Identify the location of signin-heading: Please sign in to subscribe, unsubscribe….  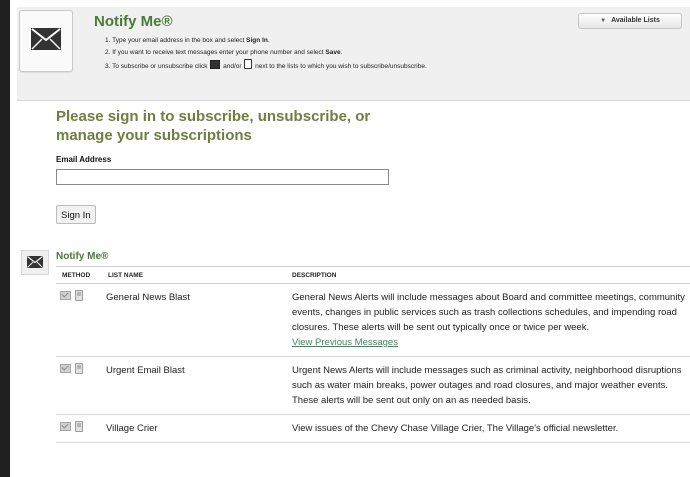
(213, 126).